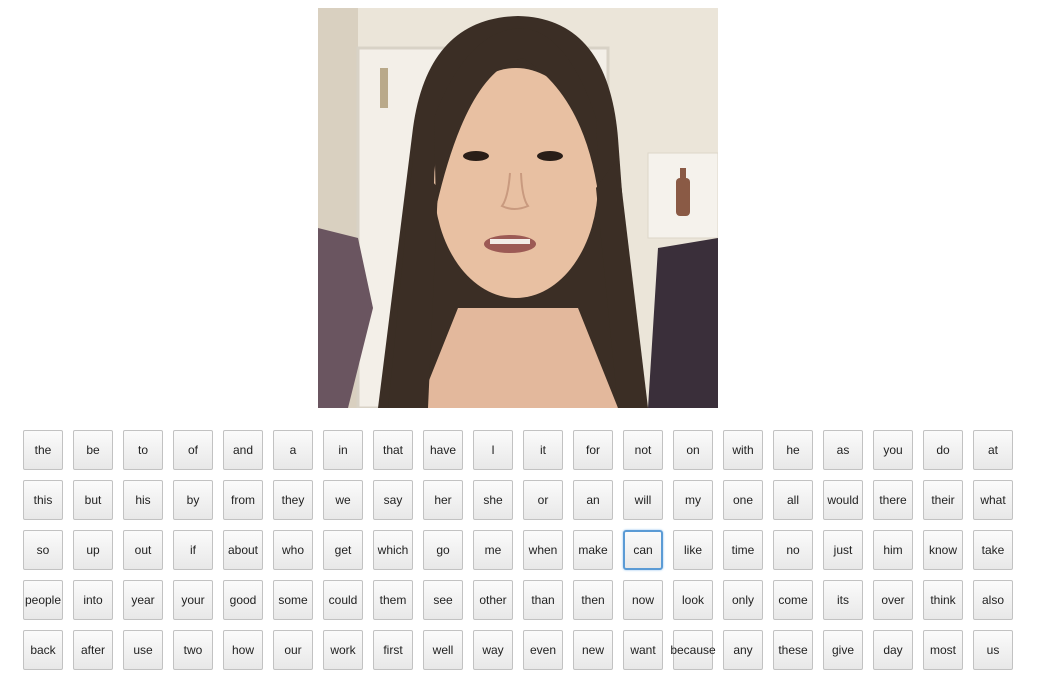  What do you see at coordinates (843, 550) in the screenshot?
I see `word-button-just: just` at bounding box center [843, 550].